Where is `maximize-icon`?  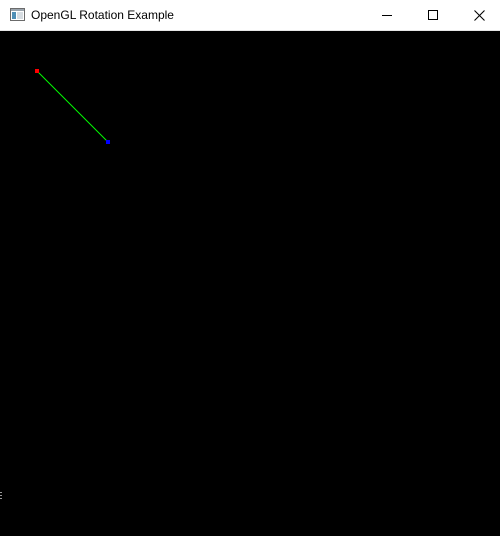
maximize-icon is located at coordinates (433, 15).